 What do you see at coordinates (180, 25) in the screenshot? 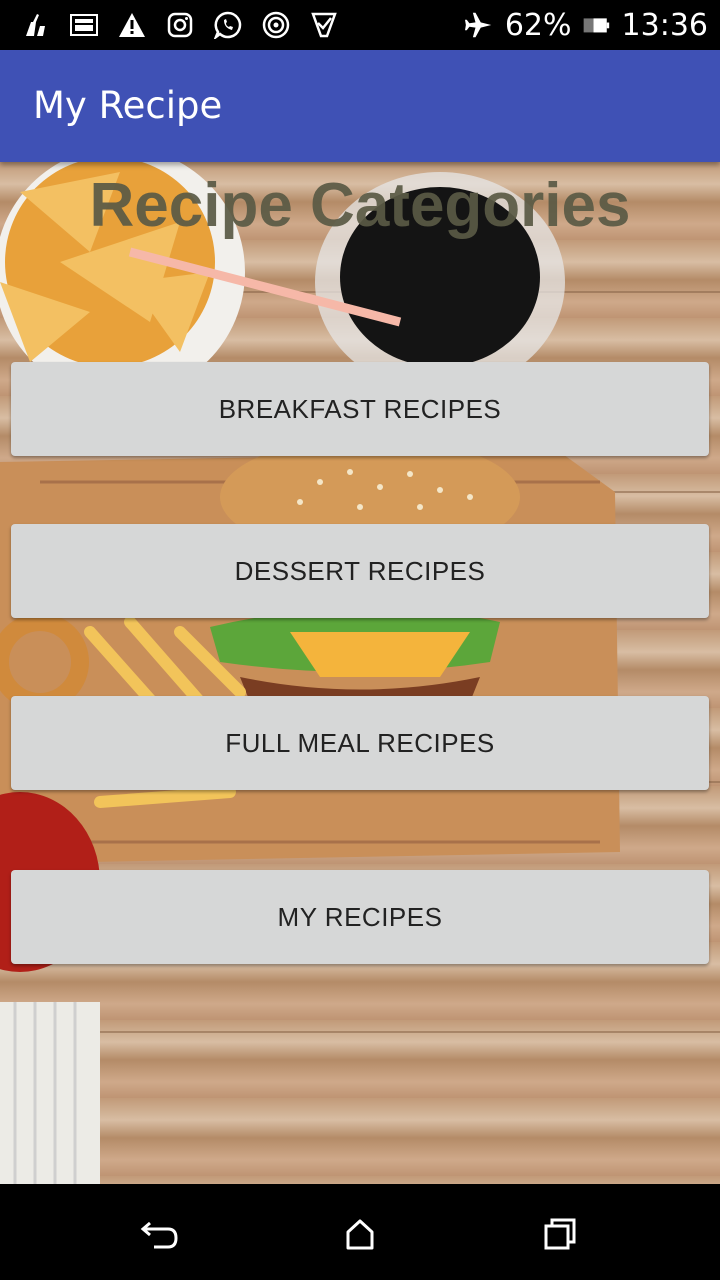
I see `instagram-icon` at bounding box center [180, 25].